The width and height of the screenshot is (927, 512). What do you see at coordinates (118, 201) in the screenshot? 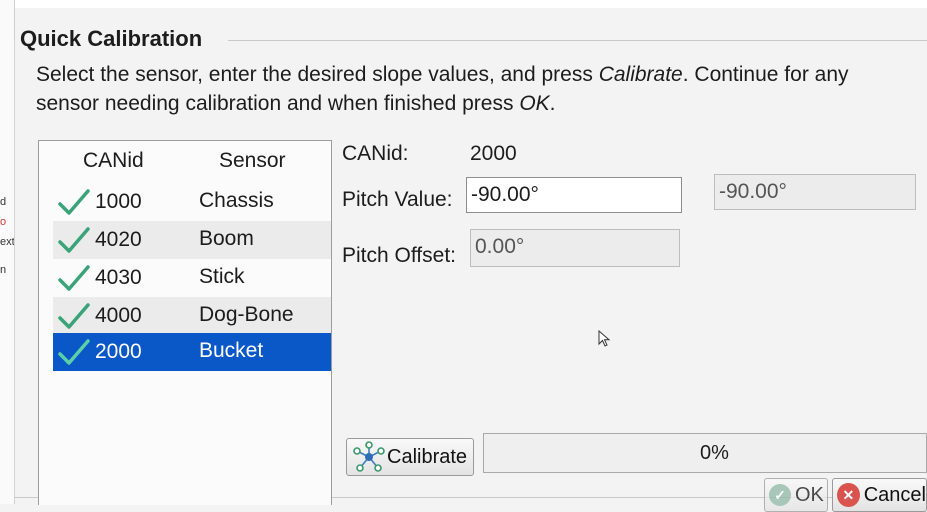
I see `row-canid: 1000` at bounding box center [118, 201].